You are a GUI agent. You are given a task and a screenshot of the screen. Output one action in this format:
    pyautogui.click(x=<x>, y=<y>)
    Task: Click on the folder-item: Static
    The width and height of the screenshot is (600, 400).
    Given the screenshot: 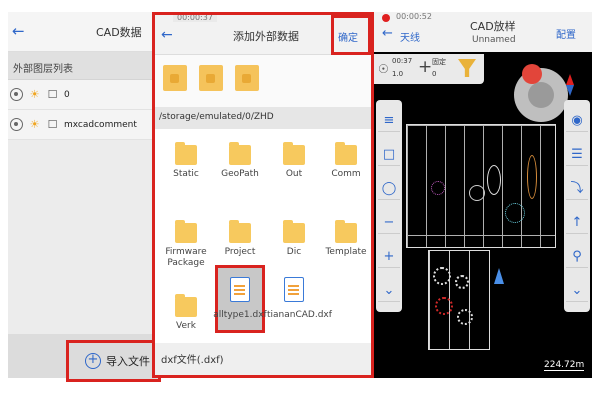 What is the action you would take?
    pyautogui.click(x=186, y=161)
    